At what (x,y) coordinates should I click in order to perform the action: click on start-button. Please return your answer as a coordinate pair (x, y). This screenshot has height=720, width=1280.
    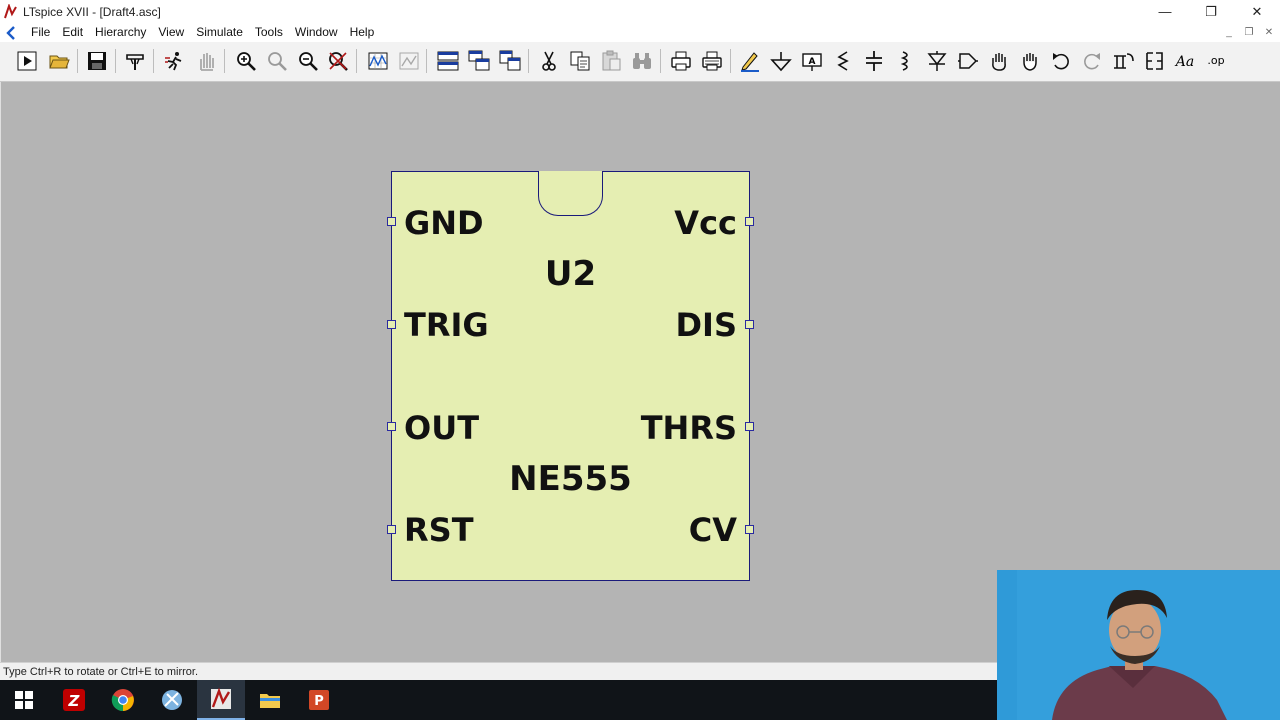
    Looking at the image, I should click on (24, 700).